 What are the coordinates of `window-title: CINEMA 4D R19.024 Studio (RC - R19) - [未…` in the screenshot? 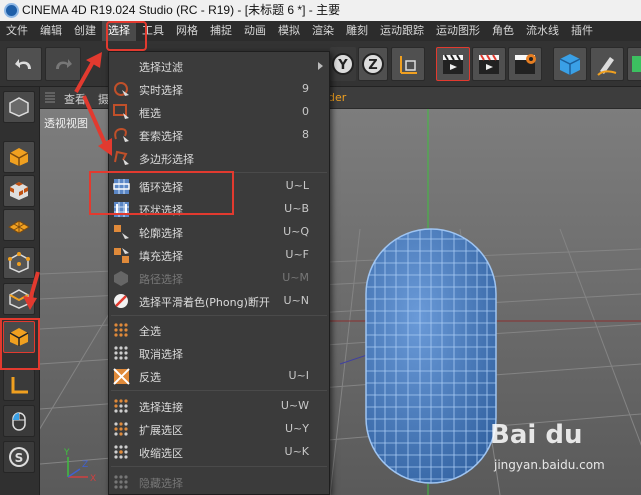 It's located at (181, 10).